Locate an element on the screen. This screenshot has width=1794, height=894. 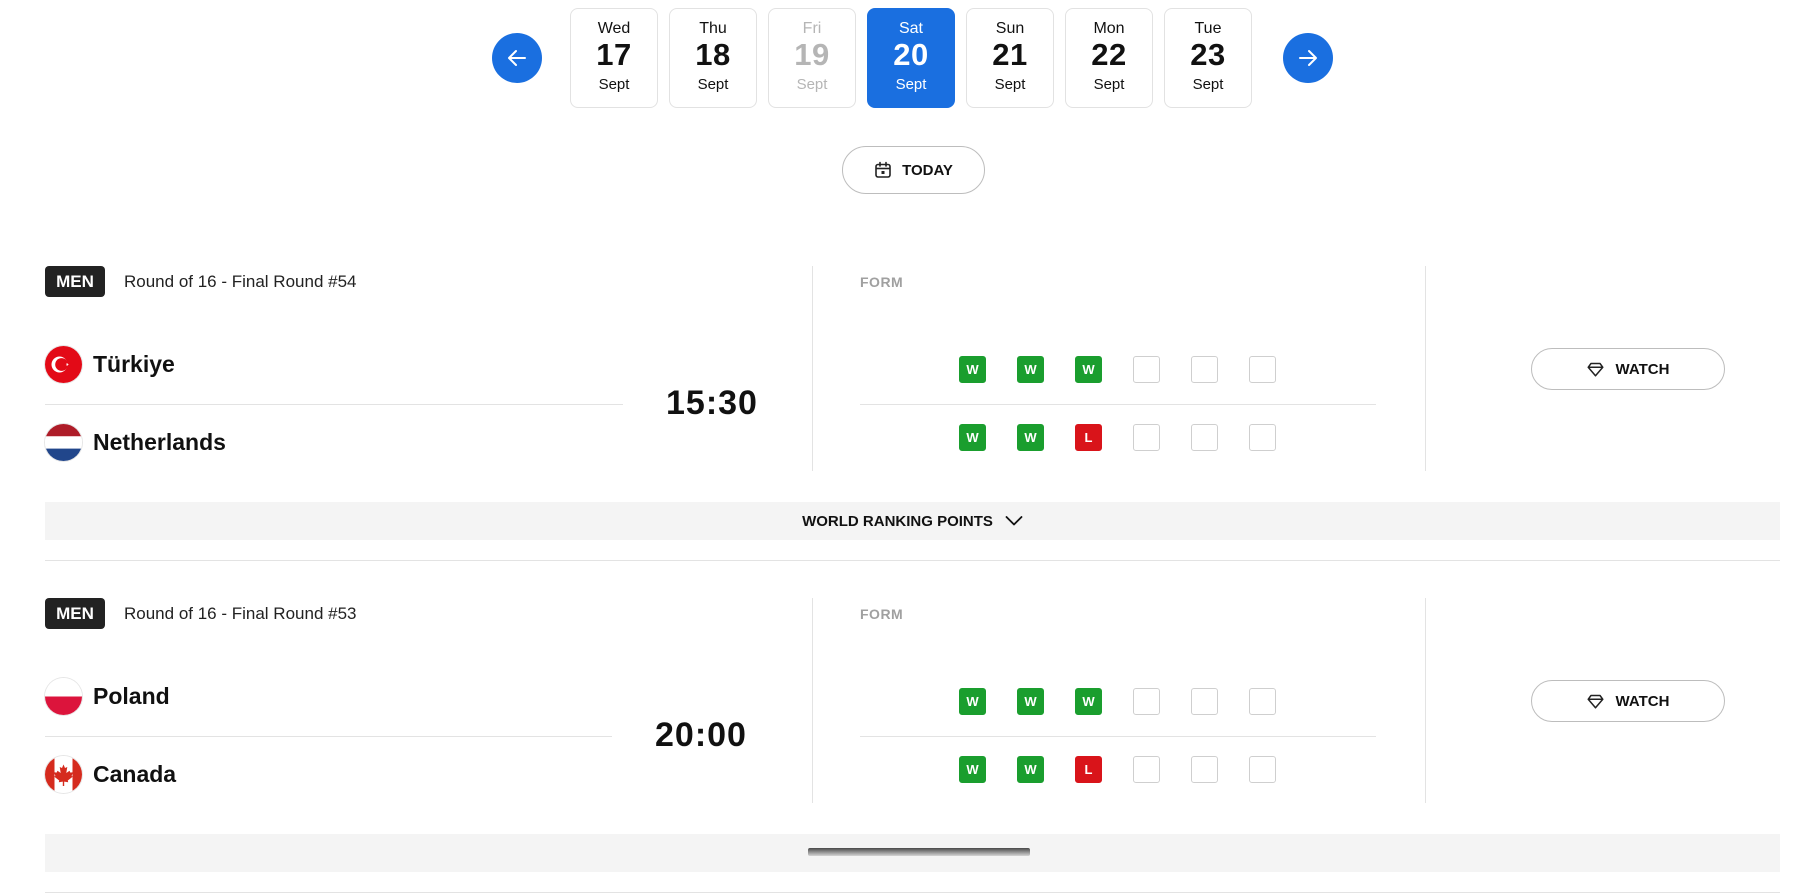
arrow-left-icon is located at coordinates (517, 58).